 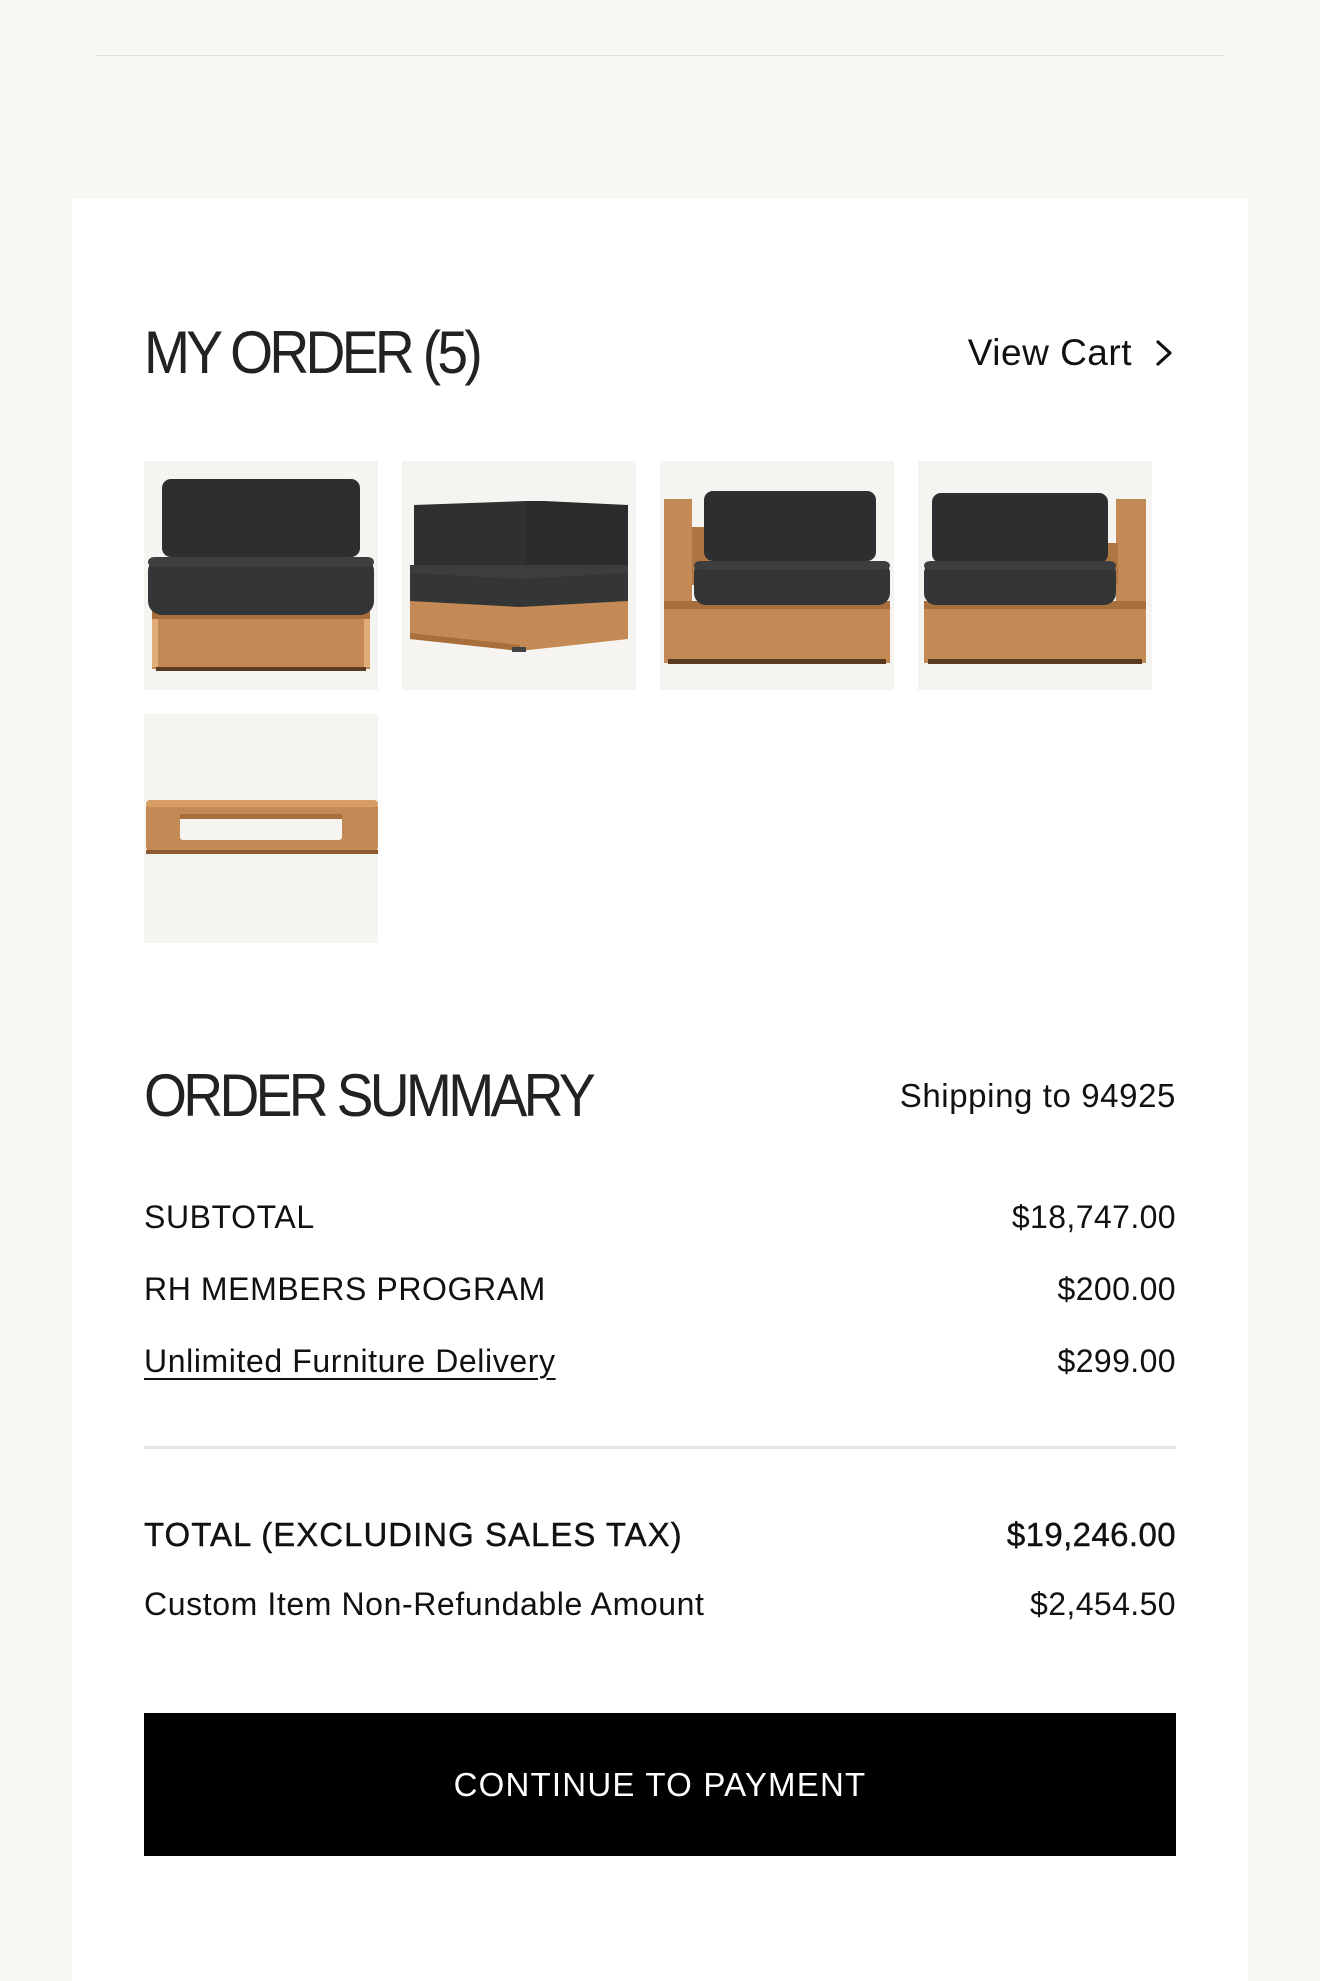 I want to click on subtotal-label: SUBTOTAL, so click(x=229, y=1216).